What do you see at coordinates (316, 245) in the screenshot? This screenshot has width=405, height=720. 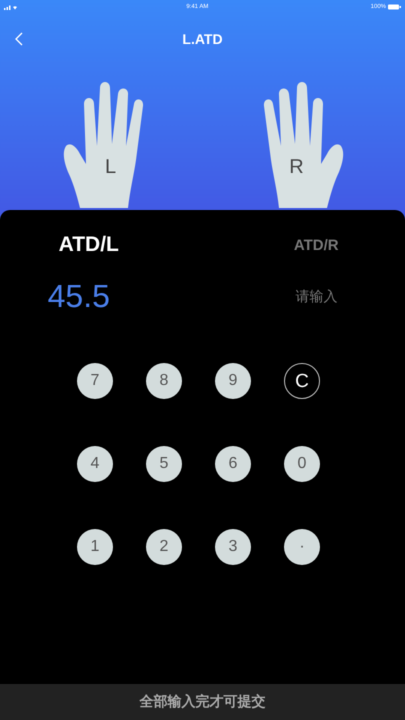 I see `tab: ATD/R` at bounding box center [316, 245].